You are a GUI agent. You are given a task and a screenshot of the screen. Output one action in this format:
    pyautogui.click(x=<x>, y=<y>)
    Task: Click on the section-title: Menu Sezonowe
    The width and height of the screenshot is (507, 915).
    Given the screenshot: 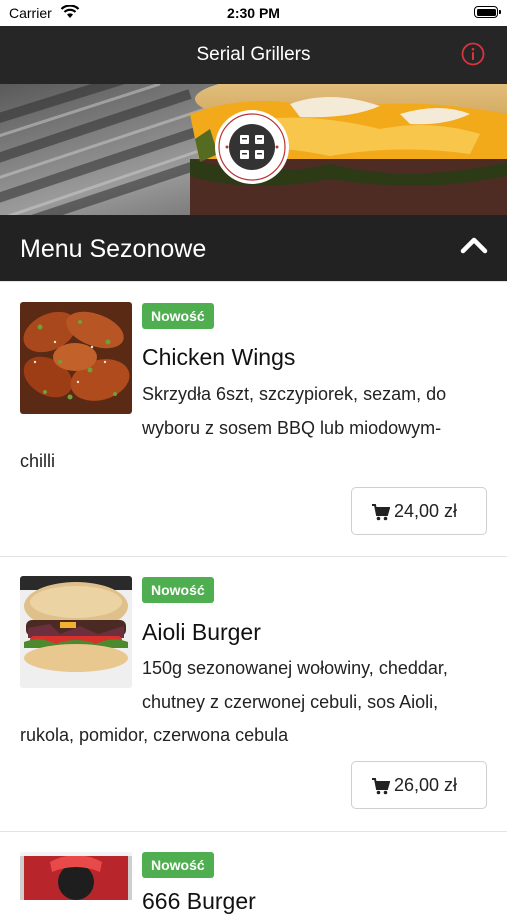 What is the action you would take?
    pyautogui.click(x=113, y=249)
    